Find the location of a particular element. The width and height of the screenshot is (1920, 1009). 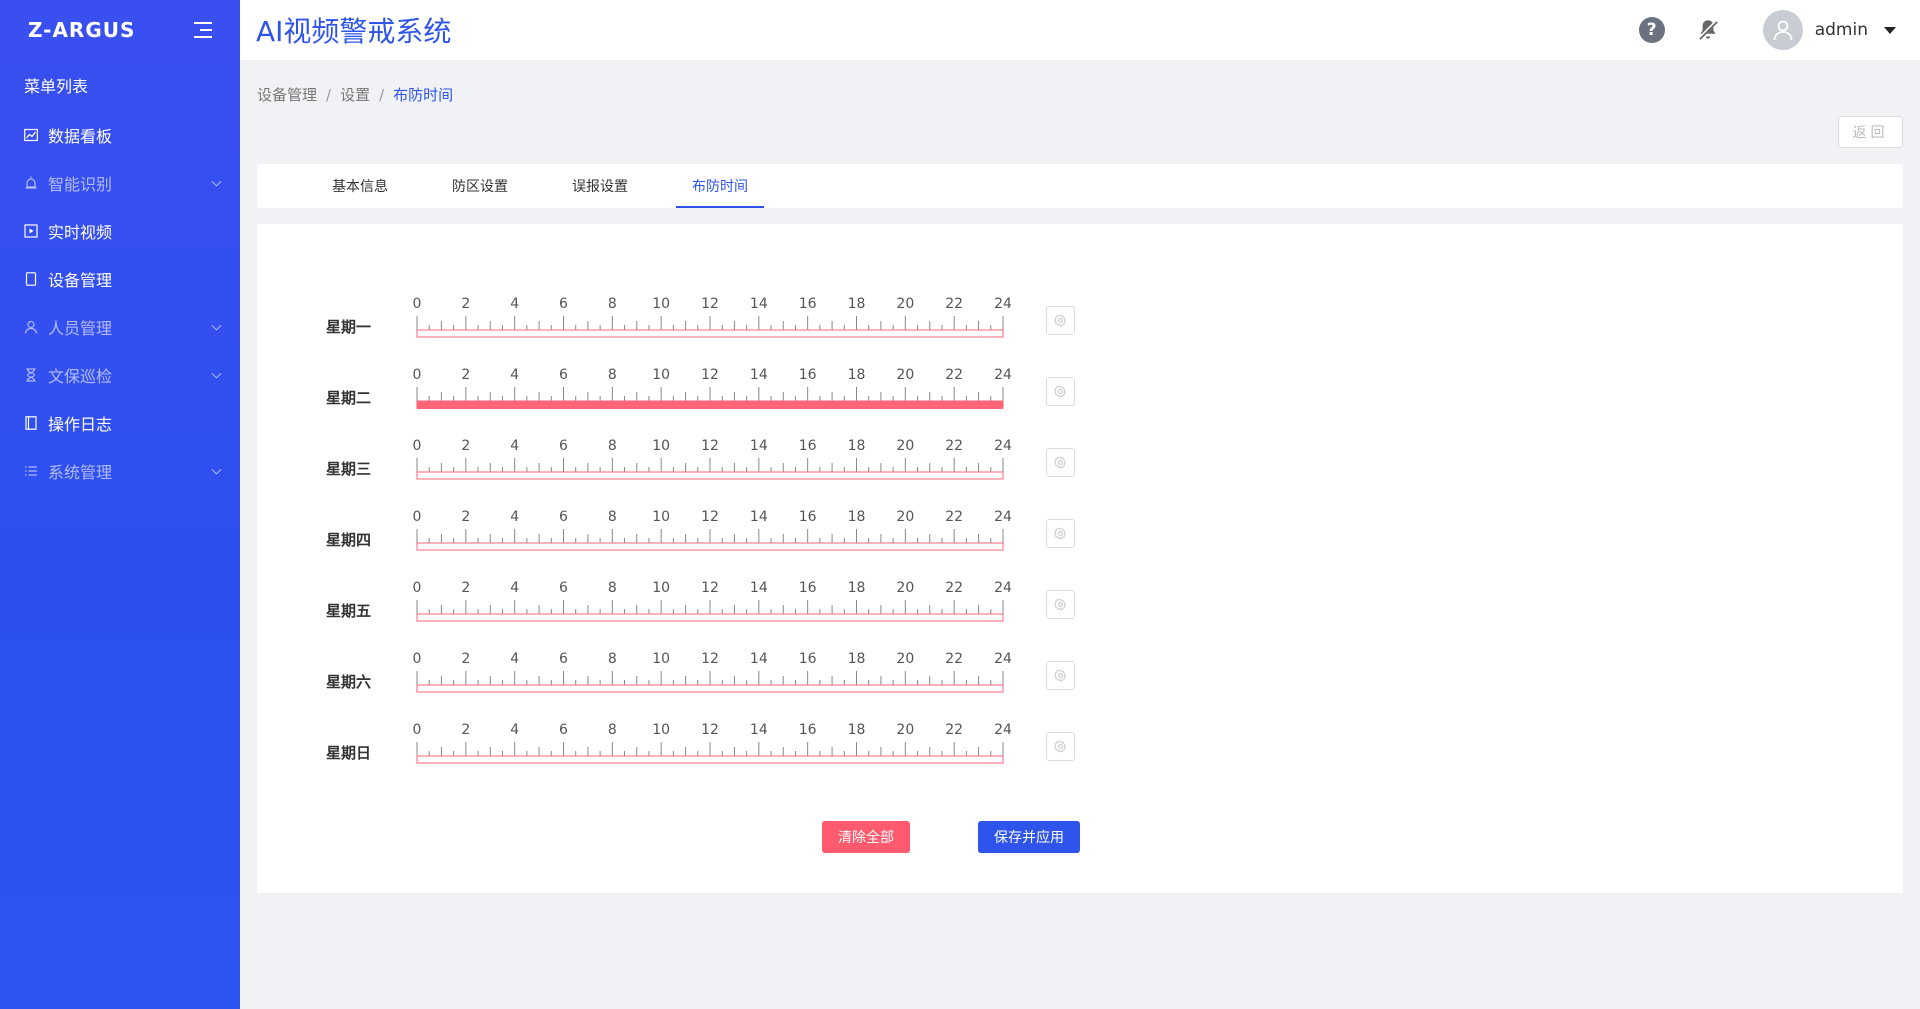

sidebar-item: 数据看板 is located at coordinates (120, 135).